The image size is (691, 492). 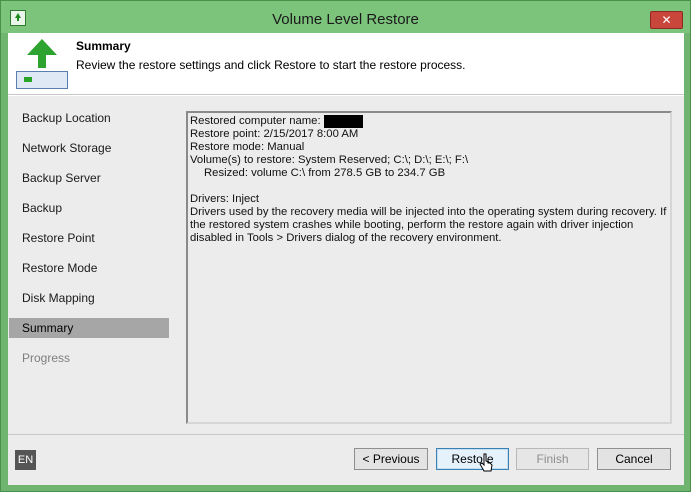 I want to click on step-progress: Progress, so click(x=46, y=358).